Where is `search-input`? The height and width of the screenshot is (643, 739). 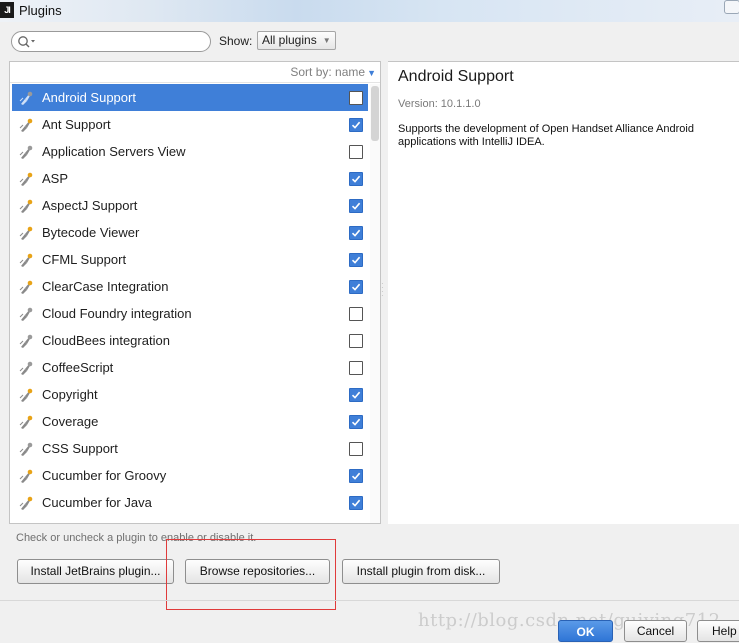
search-input is located at coordinates (122, 41).